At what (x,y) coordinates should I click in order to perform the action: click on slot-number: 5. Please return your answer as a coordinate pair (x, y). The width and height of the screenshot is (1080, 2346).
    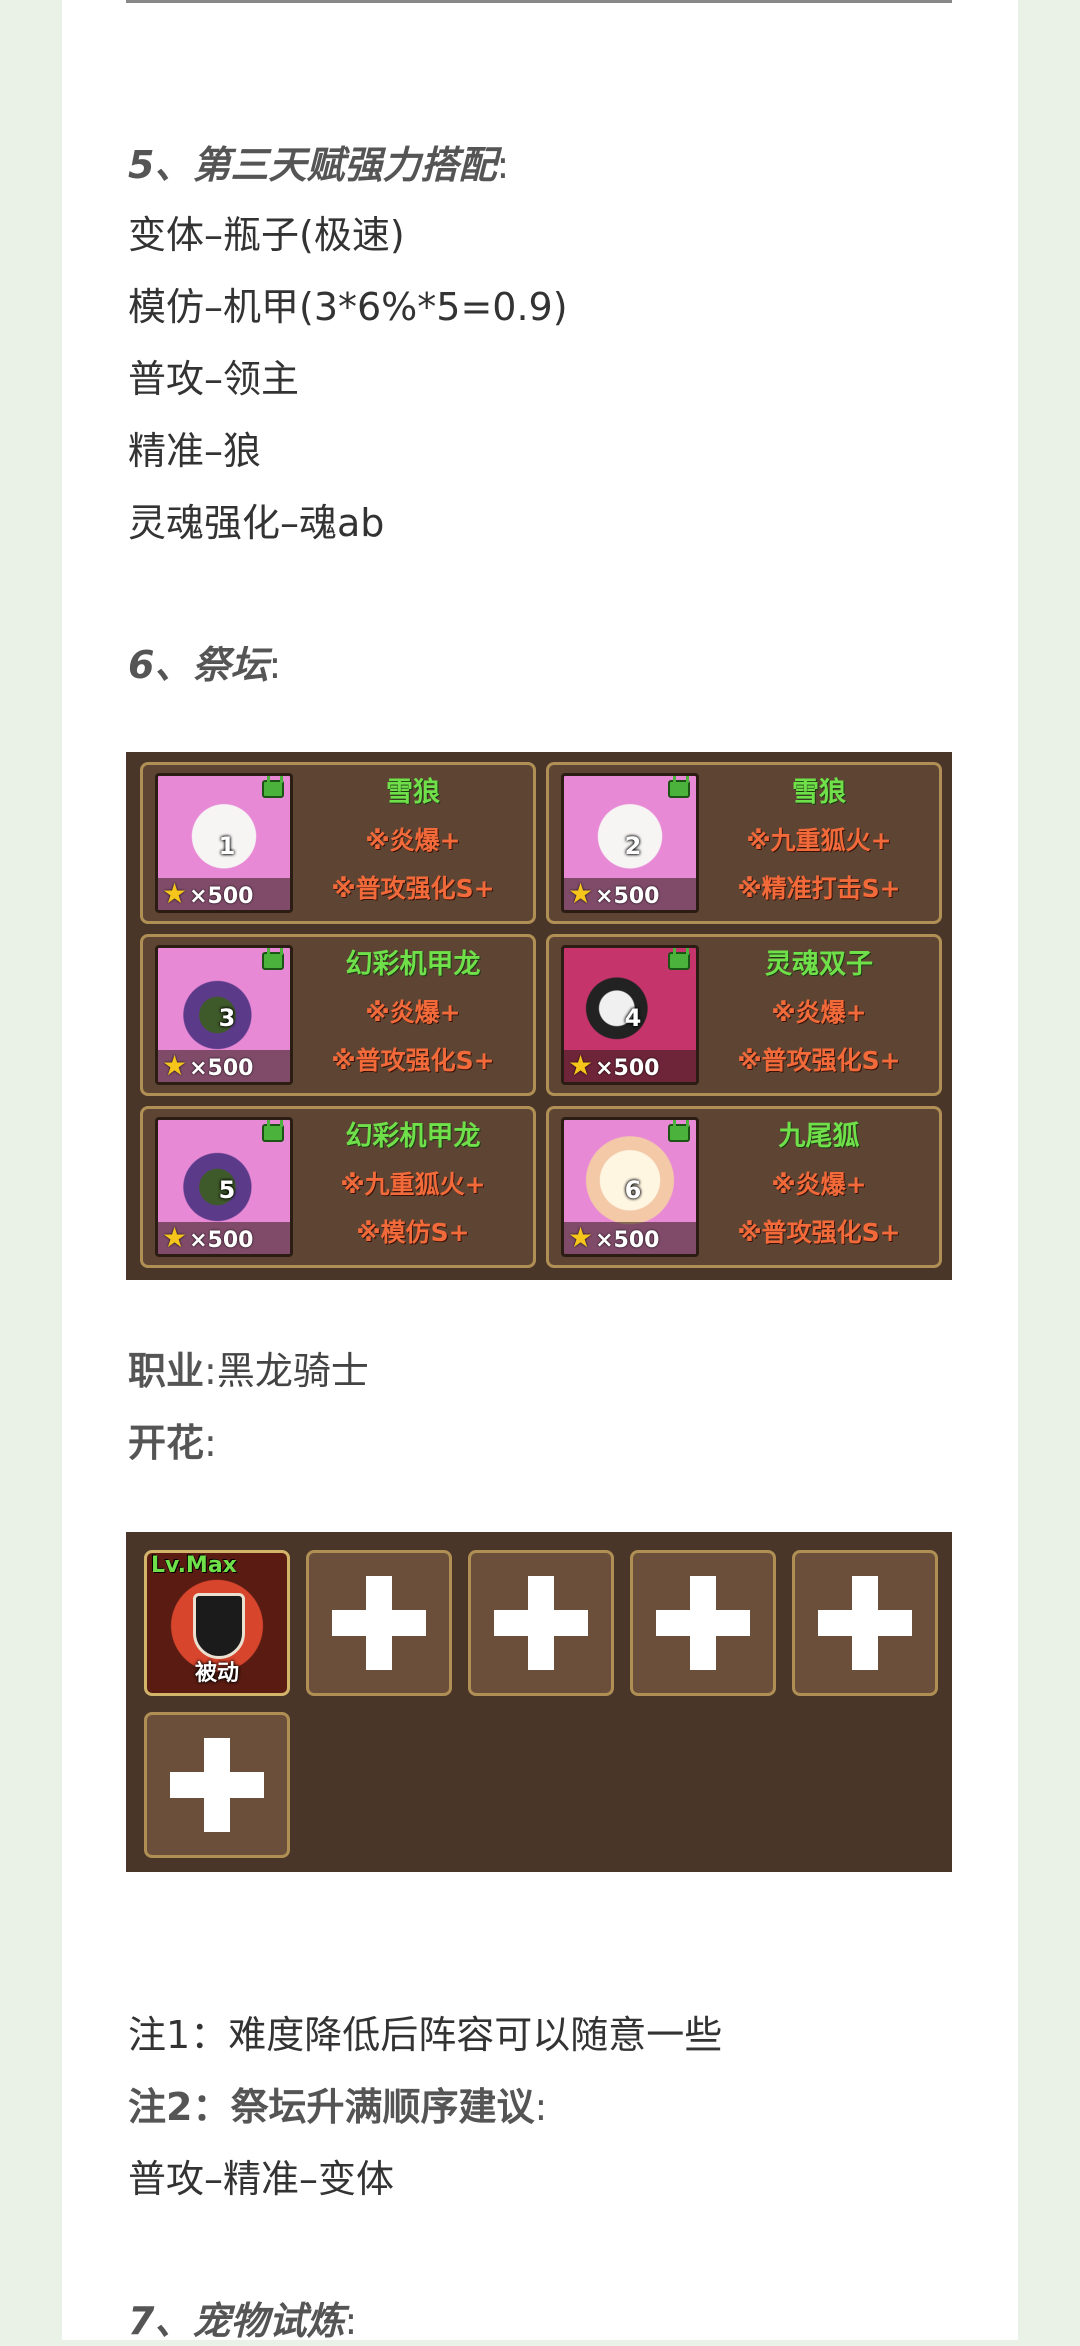
    Looking at the image, I should click on (227, 1190).